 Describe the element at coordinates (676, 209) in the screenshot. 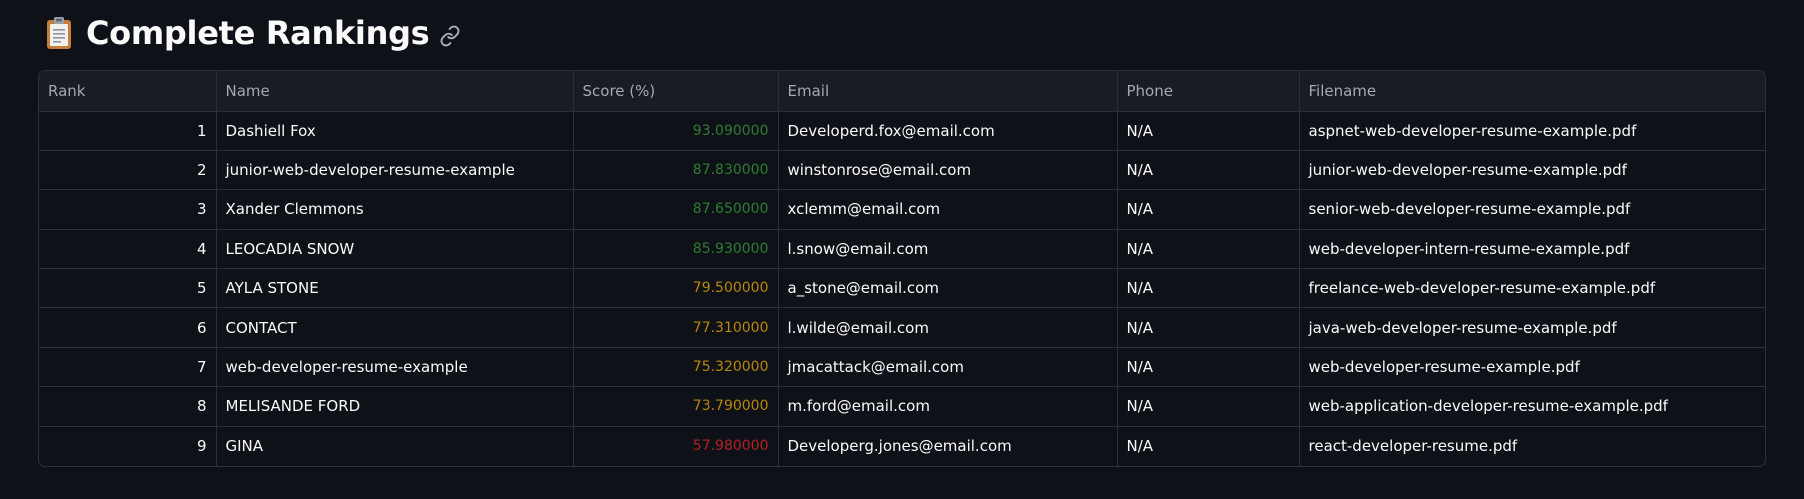

I see `score-cell: 87.650000` at that location.